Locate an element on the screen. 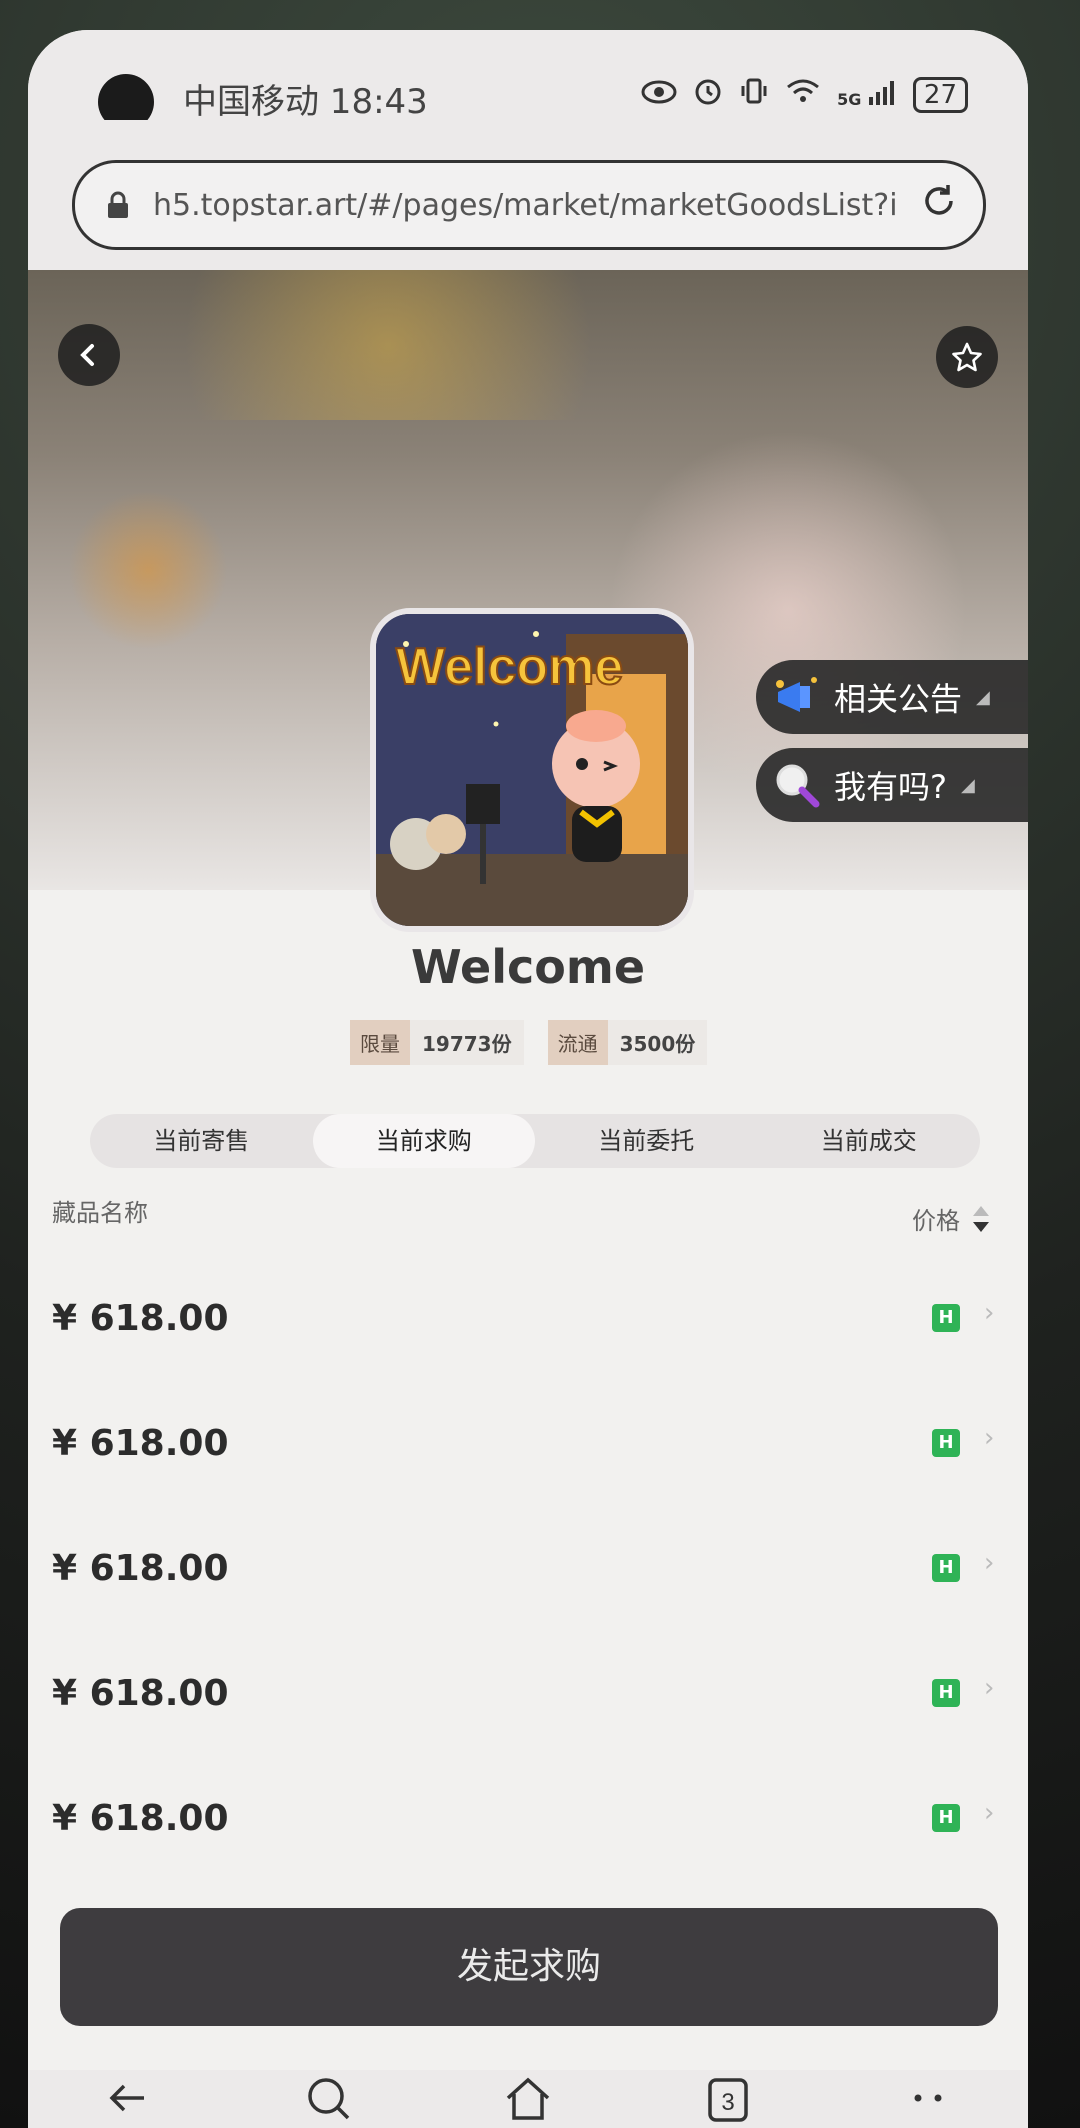 This screenshot has width=1080, height=2128. reload-icon is located at coordinates (939, 201).